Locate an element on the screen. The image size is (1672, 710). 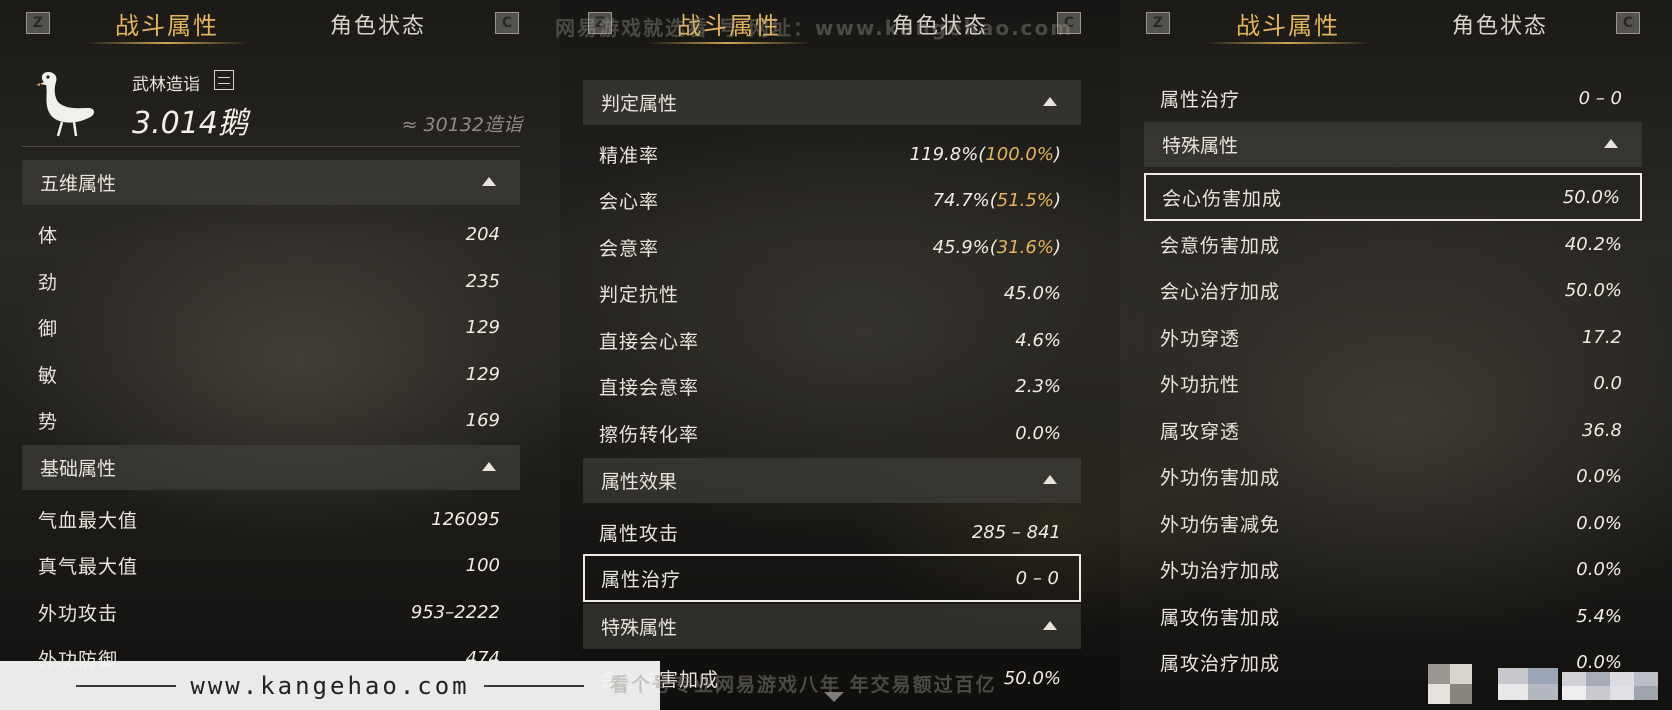
tab-bar: Z 战斗属性 角色状态 C is located at coordinates (1396, 22).